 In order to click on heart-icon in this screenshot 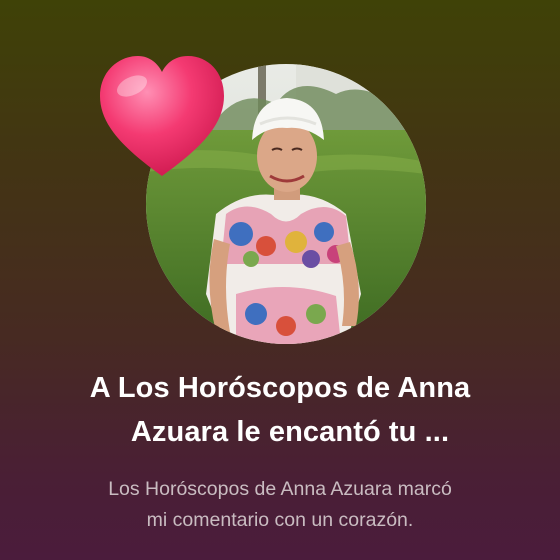, I will do `click(162, 116)`.